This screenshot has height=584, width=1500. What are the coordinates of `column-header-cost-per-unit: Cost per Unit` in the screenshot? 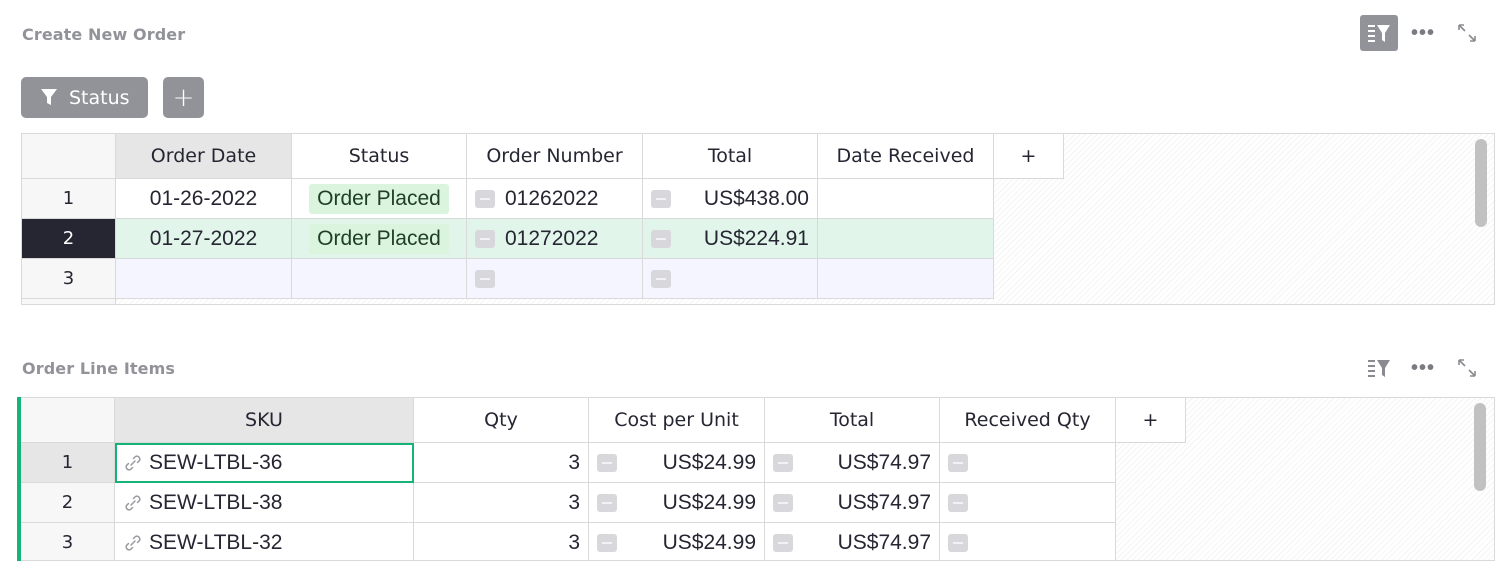 It's located at (677, 420).